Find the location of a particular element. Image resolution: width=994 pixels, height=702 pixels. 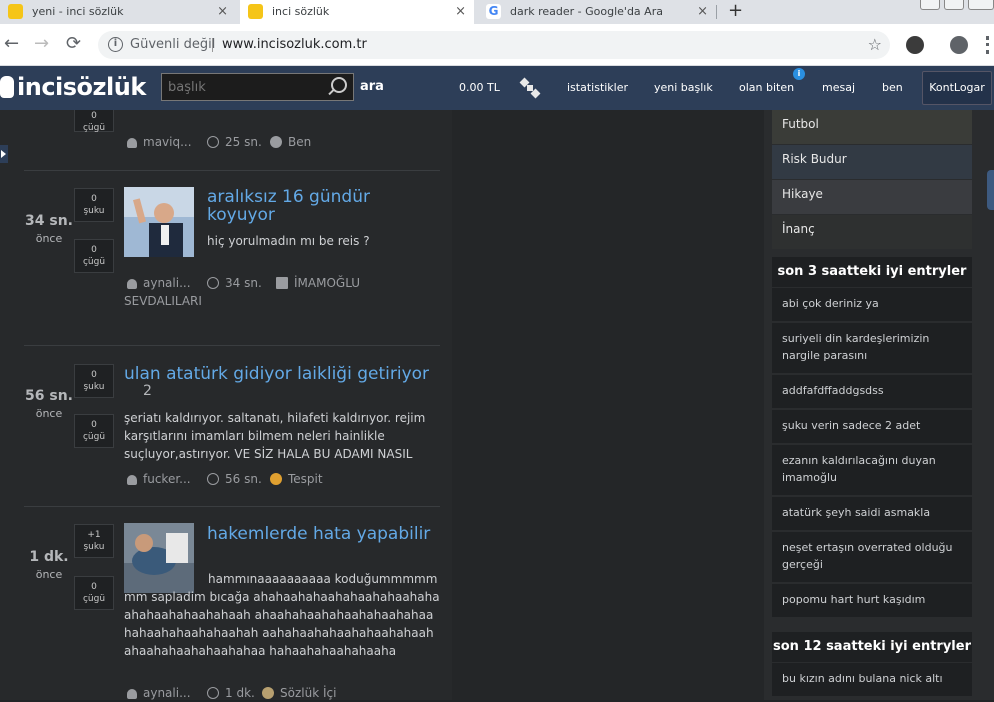

category-futbol: Futbol is located at coordinates (872, 127).